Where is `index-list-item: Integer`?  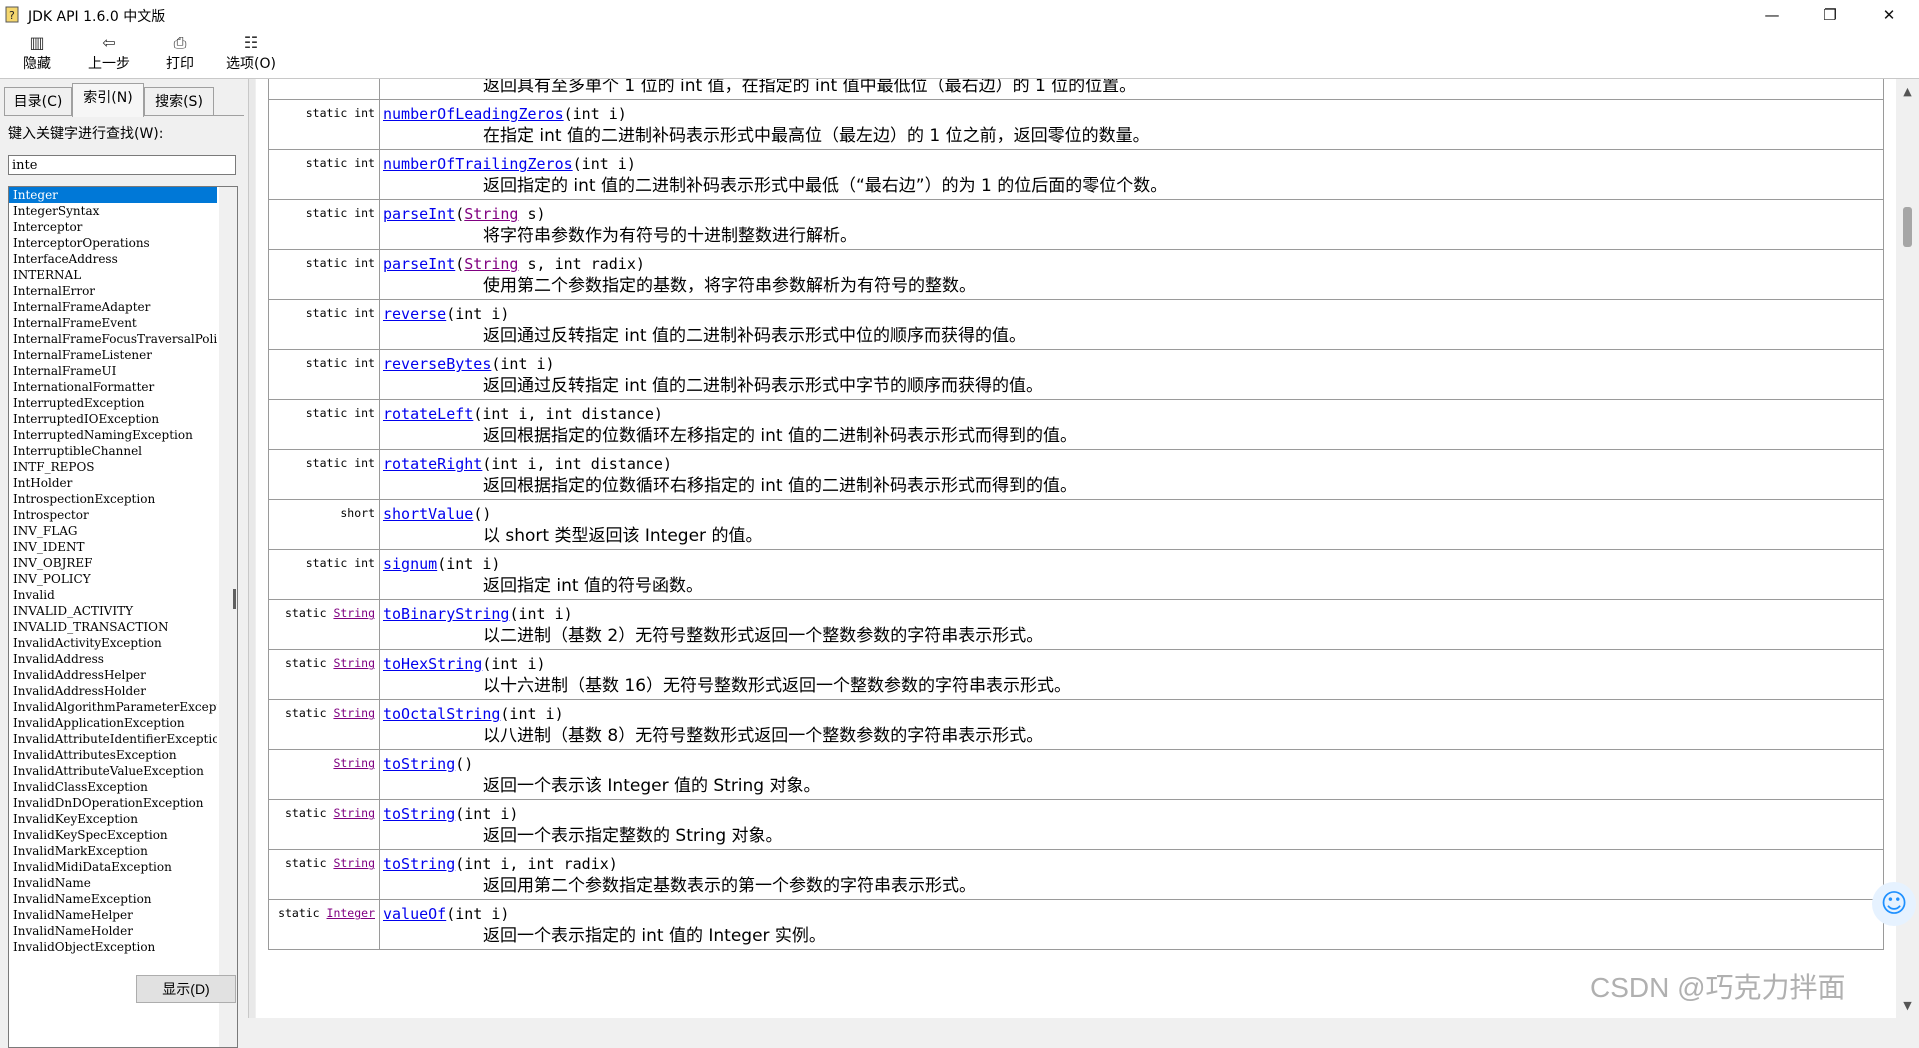 index-list-item: Integer is located at coordinates (113, 195).